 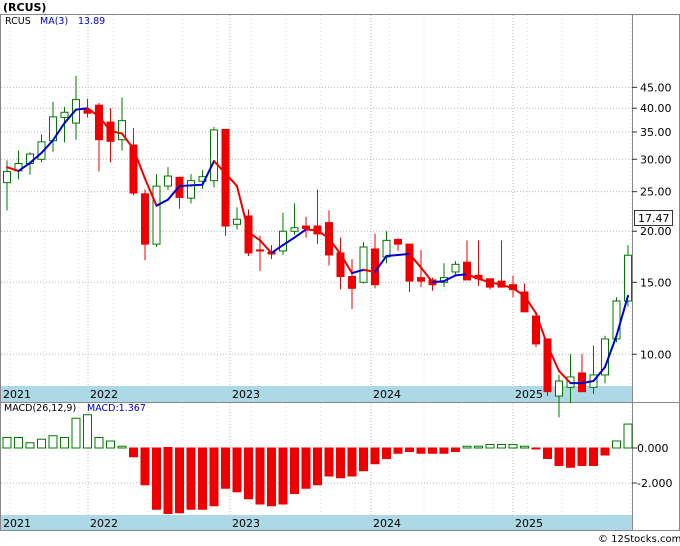 I want to click on macd-tick-label: 0.000, so click(x=653, y=448).